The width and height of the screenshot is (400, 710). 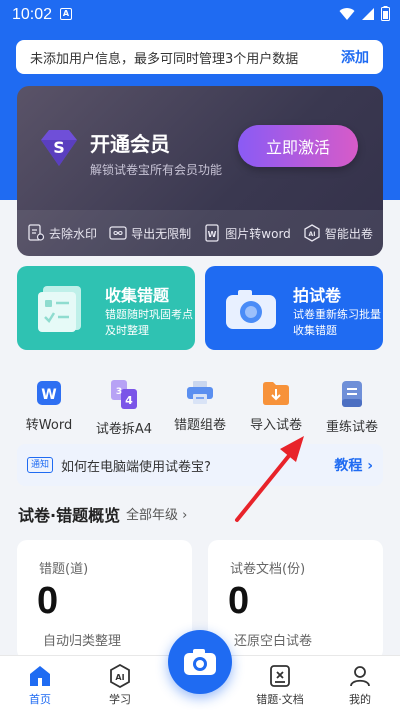 I want to click on import-paper-button: 导入试卷, so click(x=276, y=406).